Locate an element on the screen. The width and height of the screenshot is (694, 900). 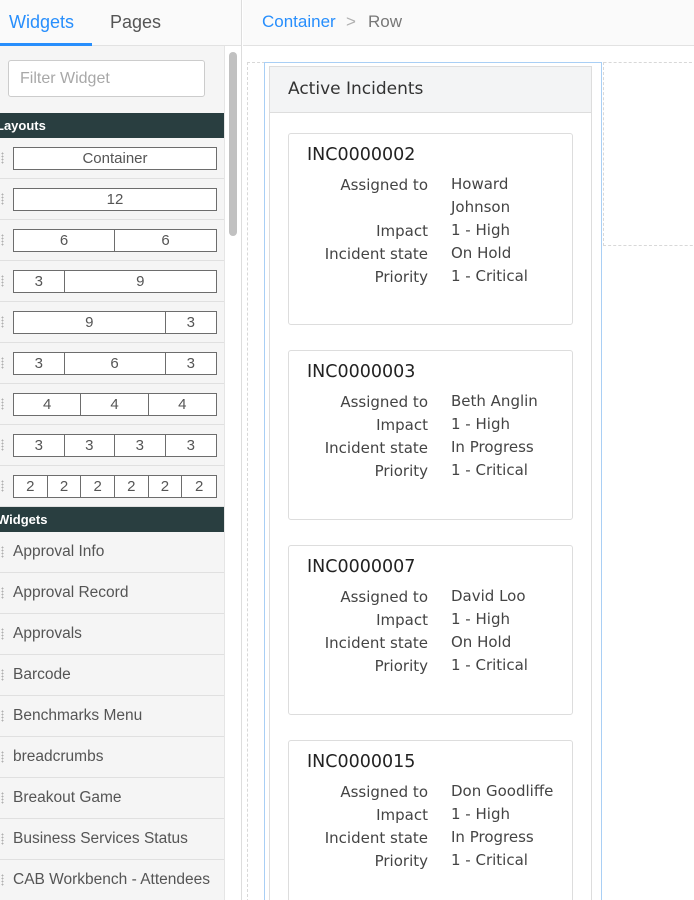
layout-item: 3333 is located at coordinates (112, 445).